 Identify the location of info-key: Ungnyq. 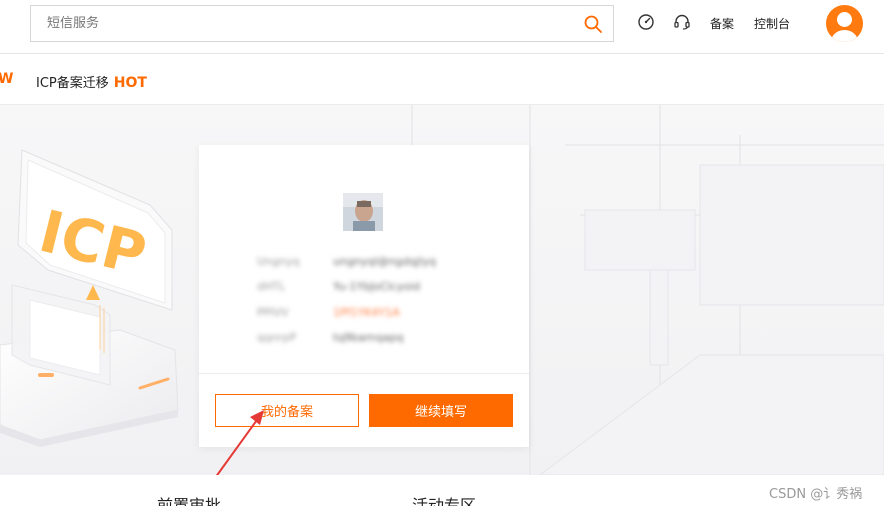
(278, 261).